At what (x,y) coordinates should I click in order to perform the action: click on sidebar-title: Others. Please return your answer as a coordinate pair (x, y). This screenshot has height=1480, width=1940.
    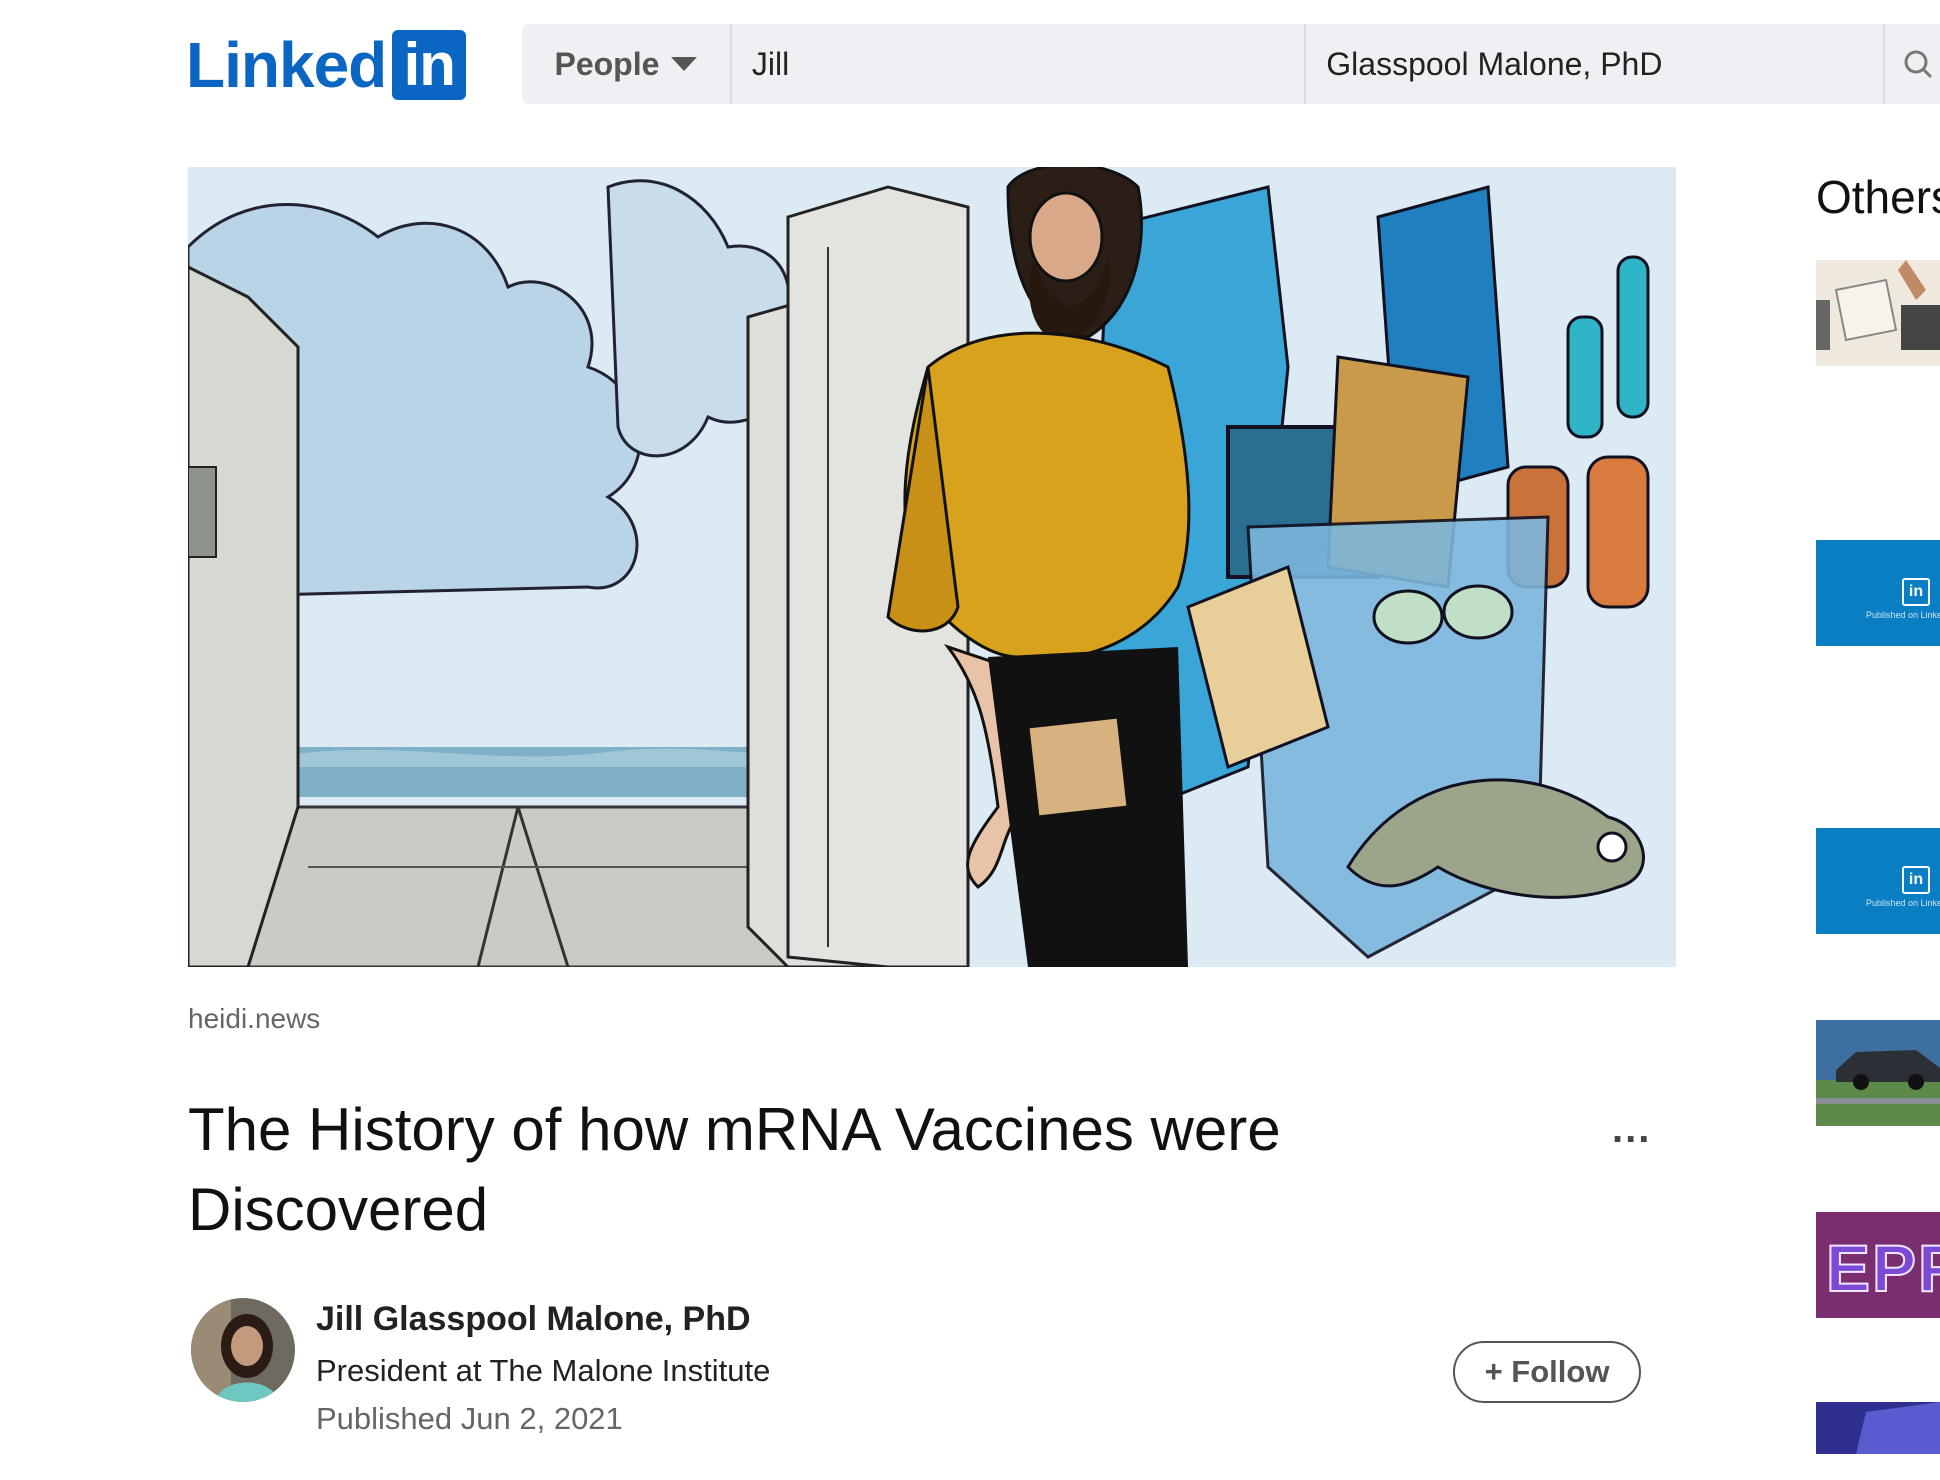
    Looking at the image, I should click on (1878, 197).